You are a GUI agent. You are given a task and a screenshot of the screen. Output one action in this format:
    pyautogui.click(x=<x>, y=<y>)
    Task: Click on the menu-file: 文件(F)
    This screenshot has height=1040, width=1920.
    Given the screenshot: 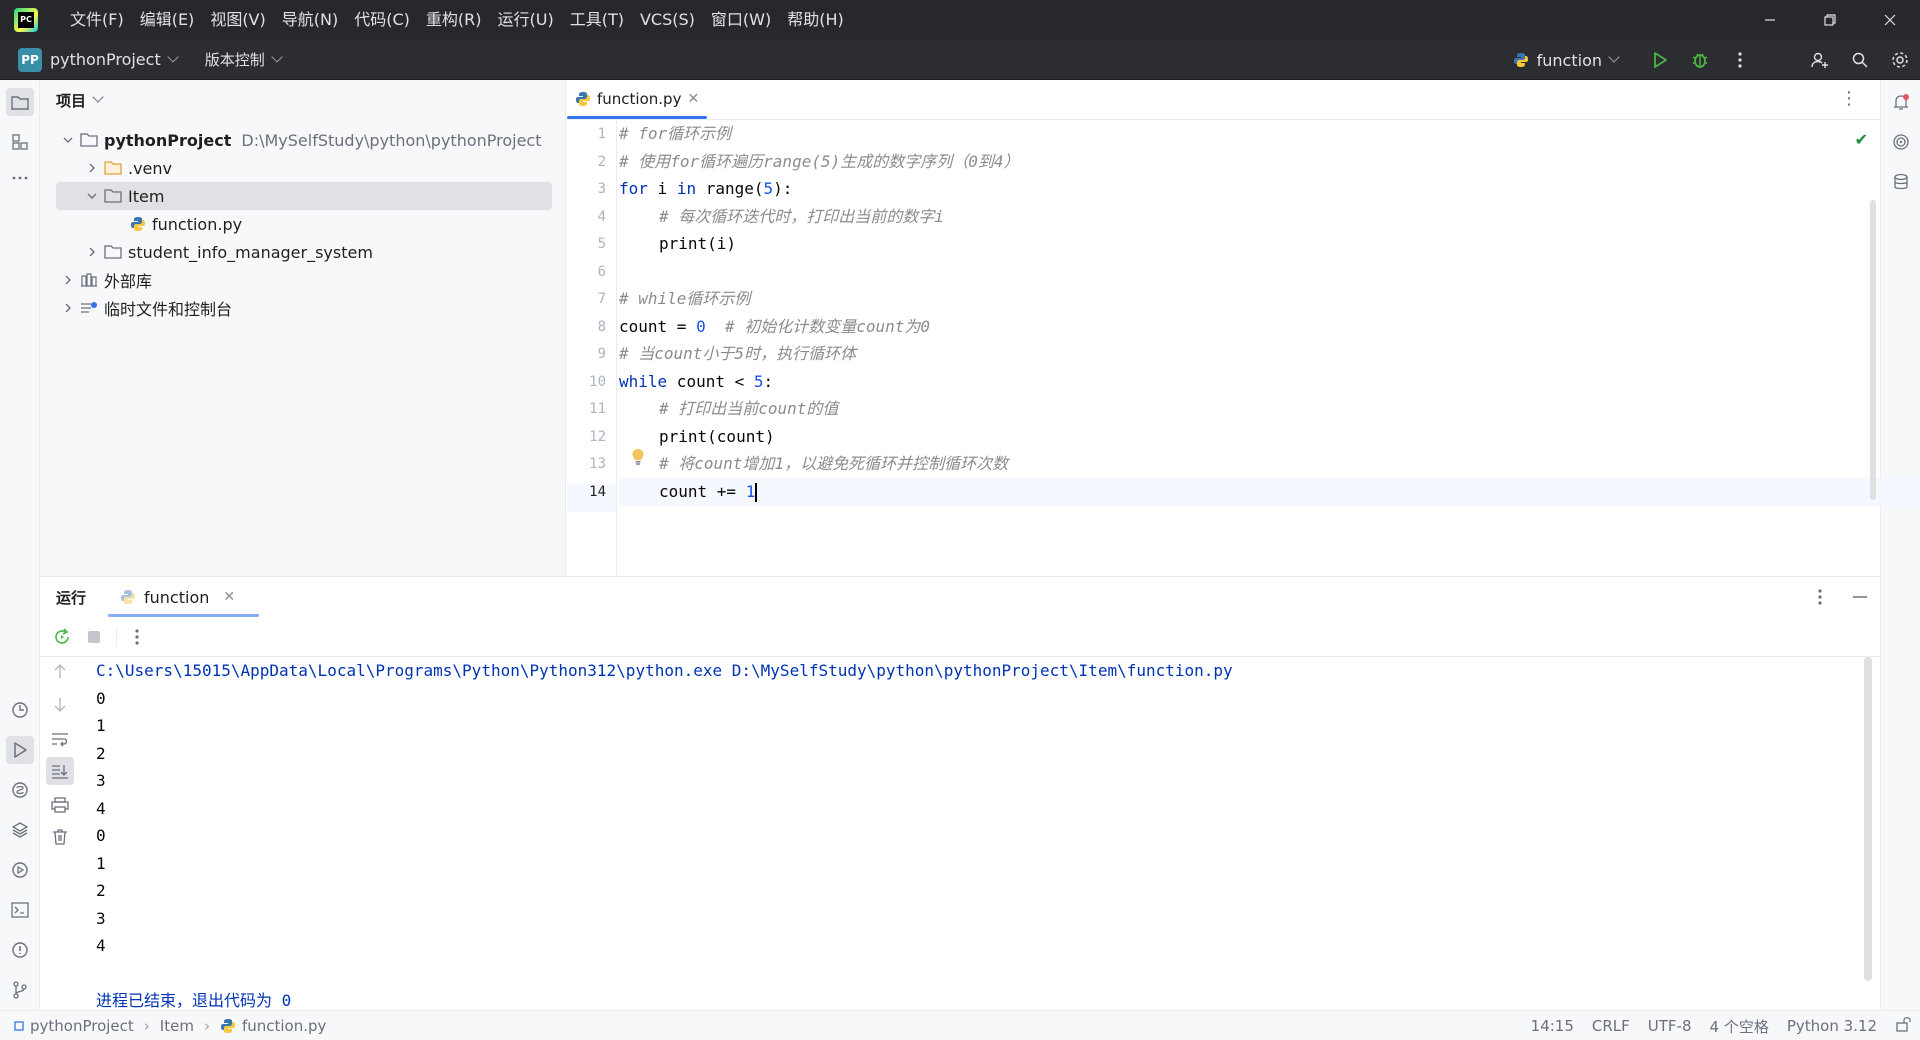 What is the action you would take?
    pyautogui.click(x=97, y=20)
    